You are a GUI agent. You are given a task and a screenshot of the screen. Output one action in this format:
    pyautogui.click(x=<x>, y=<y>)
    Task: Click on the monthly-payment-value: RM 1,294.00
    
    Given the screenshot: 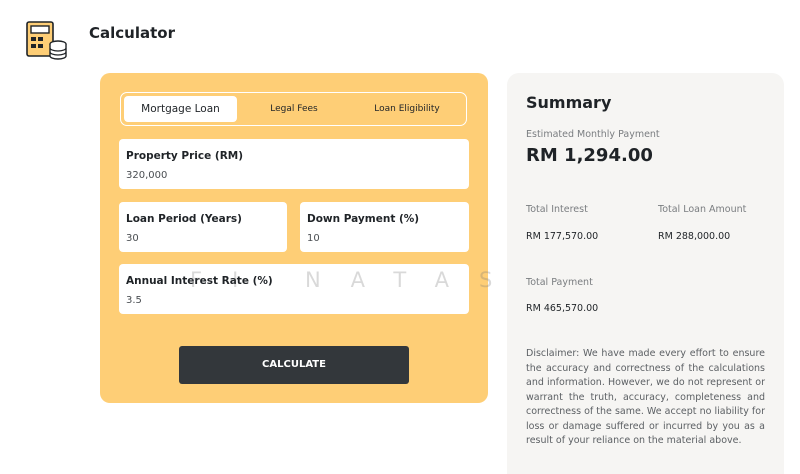 What is the action you would take?
    pyautogui.click(x=589, y=155)
    